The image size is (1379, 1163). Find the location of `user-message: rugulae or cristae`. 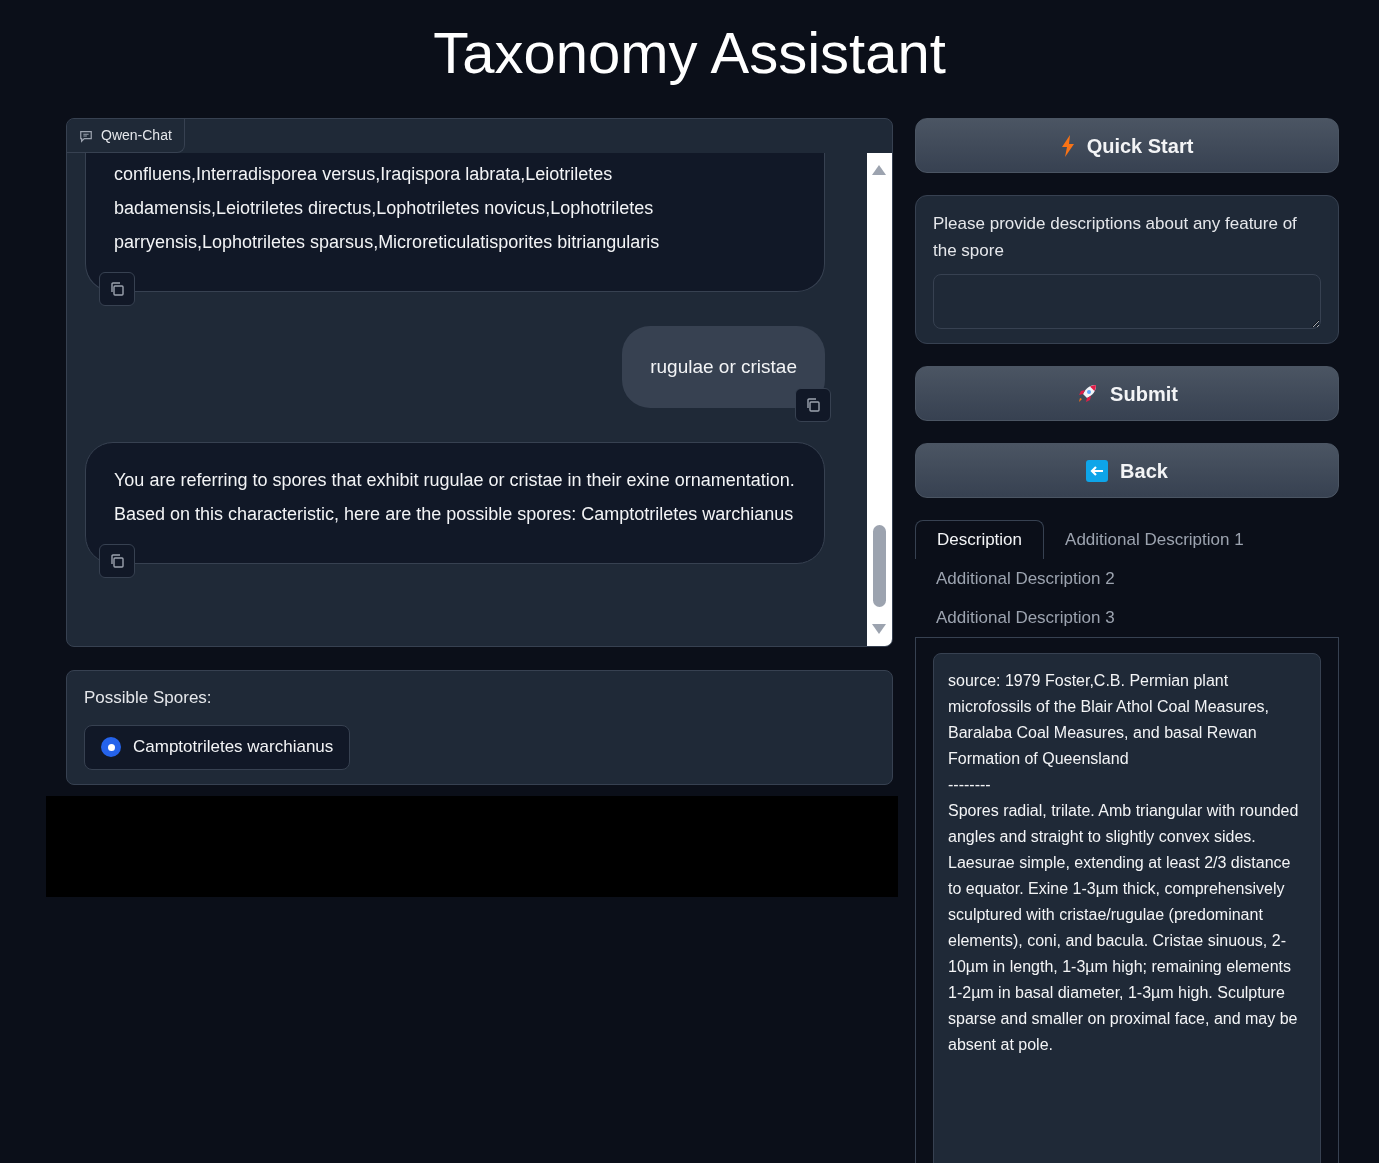

user-message: rugulae or cristae is located at coordinates (723, 367).